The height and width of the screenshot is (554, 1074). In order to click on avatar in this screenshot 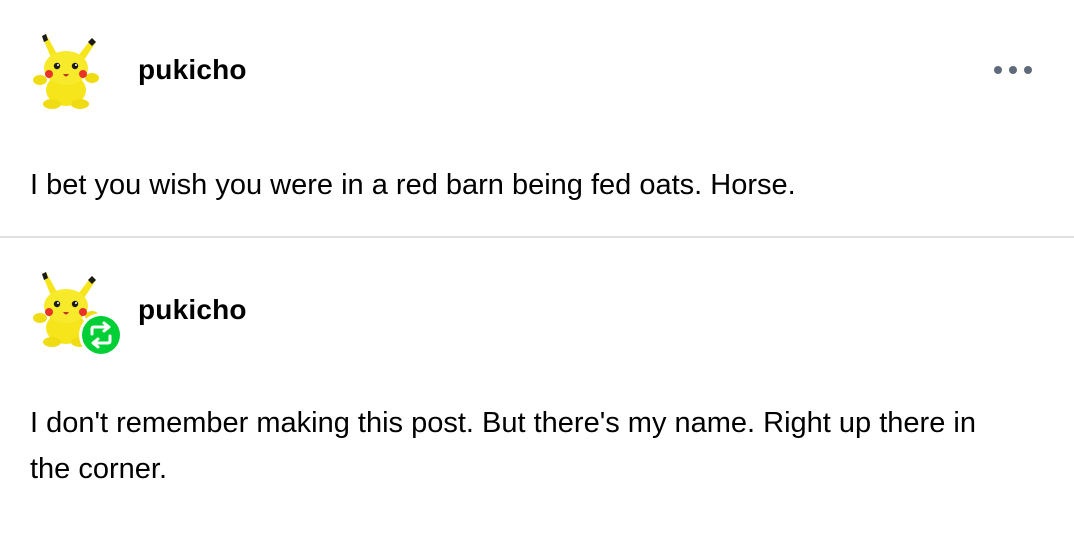, I will do `click(66, 70)`.